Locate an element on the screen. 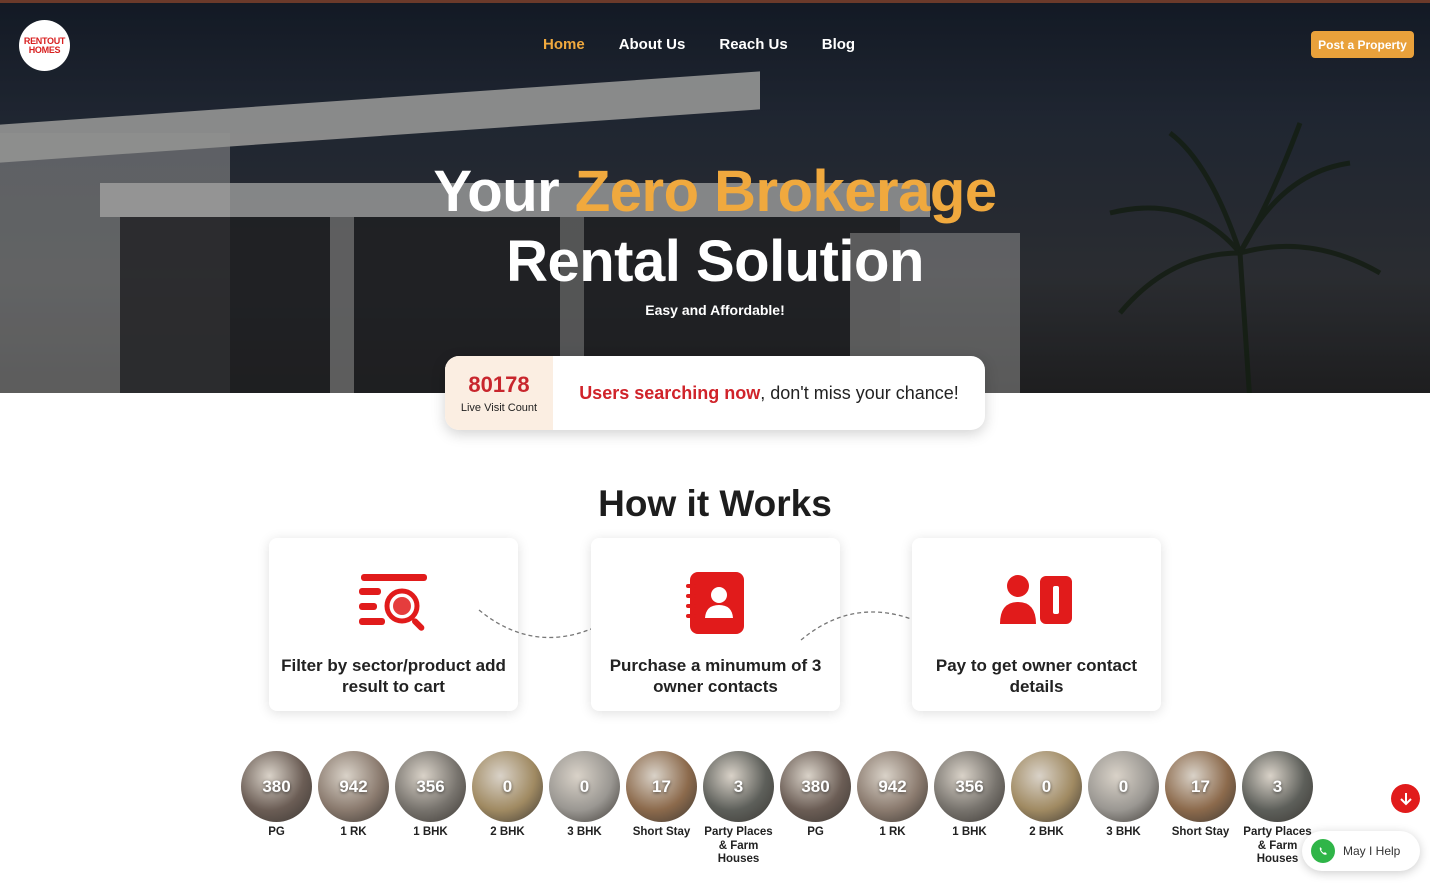 This screenshot has height=895, width=1430. live-count-box: 80178 Live Visit Count is located at coordinates (499, 393).